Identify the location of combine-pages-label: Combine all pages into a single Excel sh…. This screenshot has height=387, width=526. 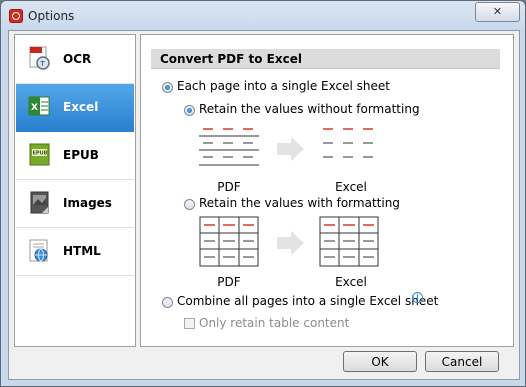
(308, 301).